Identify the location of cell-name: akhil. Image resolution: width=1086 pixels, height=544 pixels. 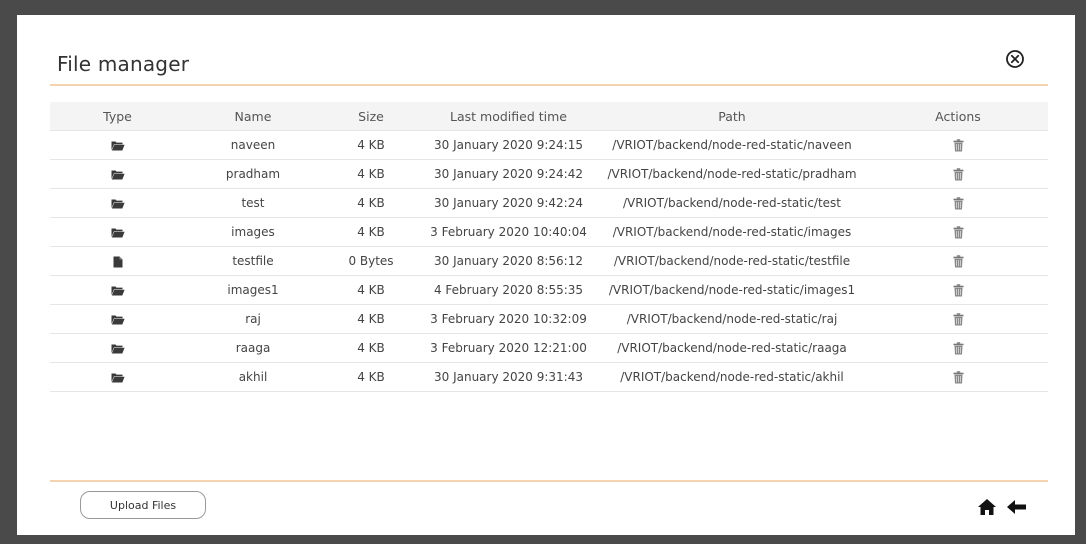
(253, 377).